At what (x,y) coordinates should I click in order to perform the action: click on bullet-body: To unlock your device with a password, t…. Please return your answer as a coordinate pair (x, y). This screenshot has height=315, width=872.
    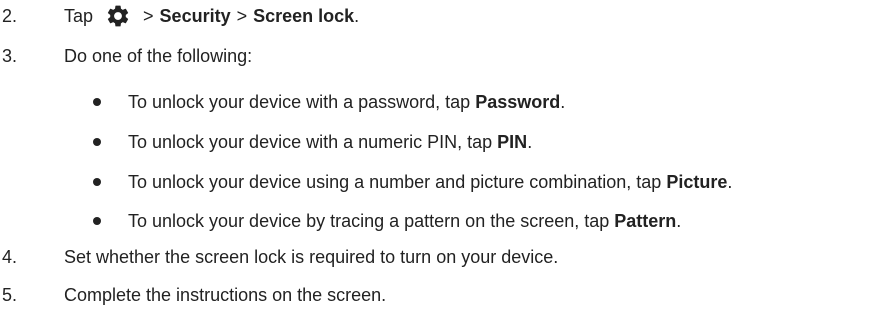
    Looking at the image, I should click on (302, 101).